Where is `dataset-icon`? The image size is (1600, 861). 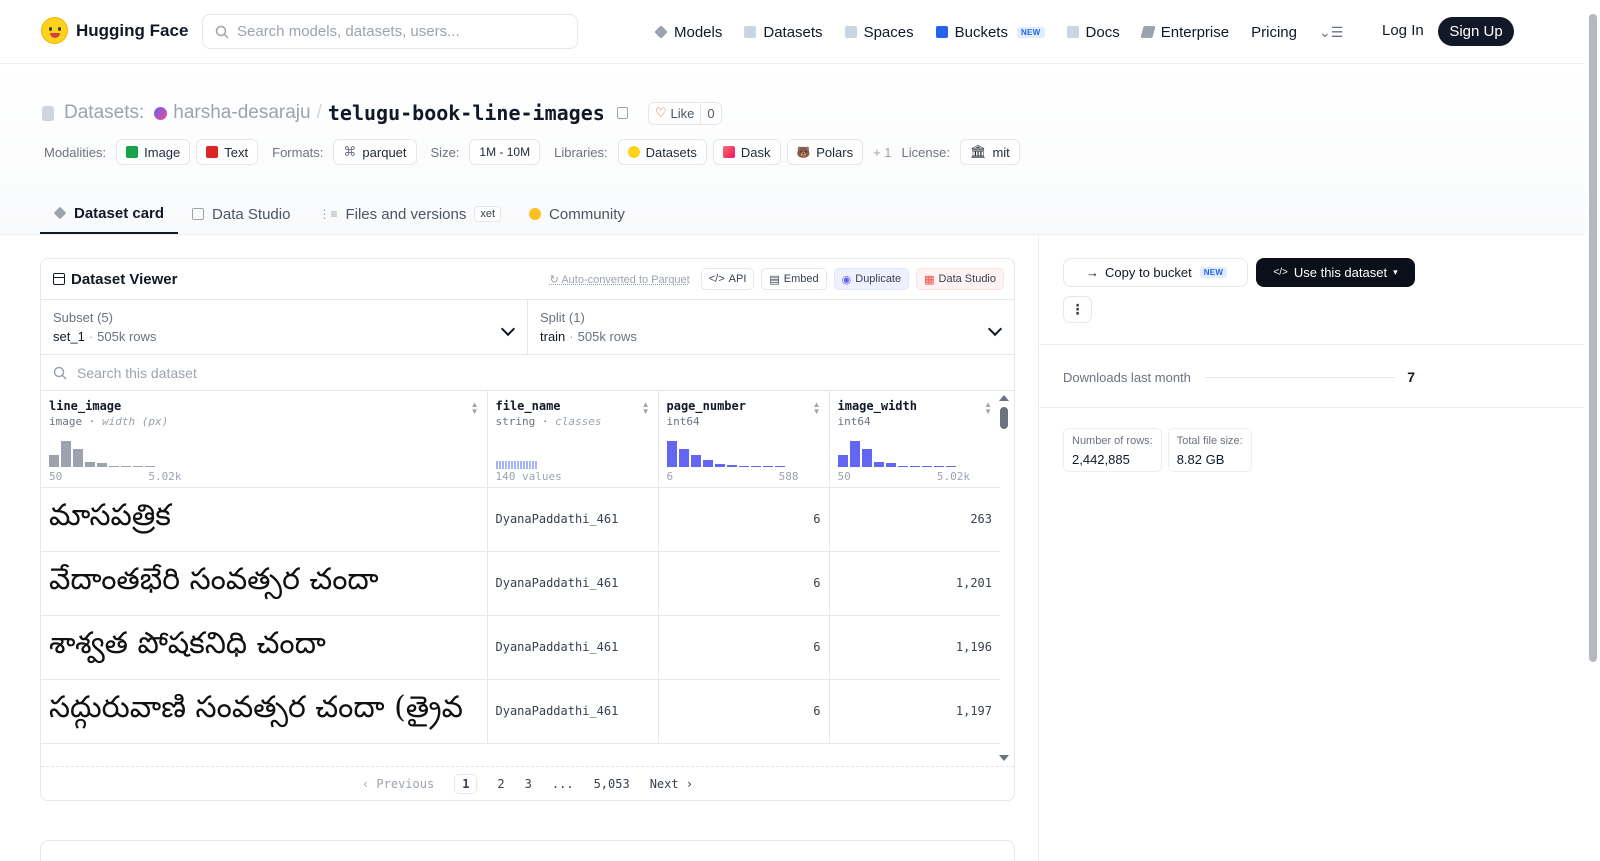 dataset-icon is located at coordinates (48, 113).